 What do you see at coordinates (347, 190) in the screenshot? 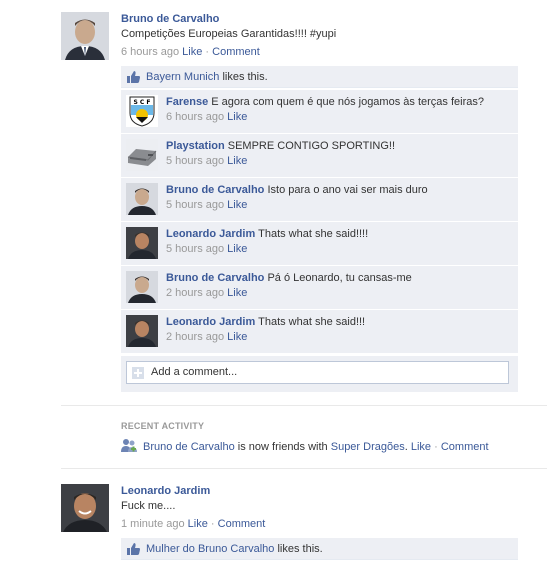
I see `comment-text: Isto para o ano vai ser mais duro` at bounding box center [347, 190].